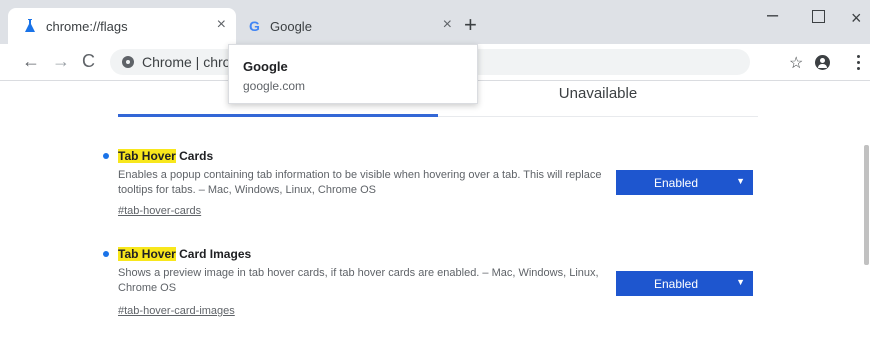 Image resolution: width=870 pixels, height=345 pixels. Describe the element at coordinates (858, 64) in the screenshot. I see `menu-dots-icon` at that location.